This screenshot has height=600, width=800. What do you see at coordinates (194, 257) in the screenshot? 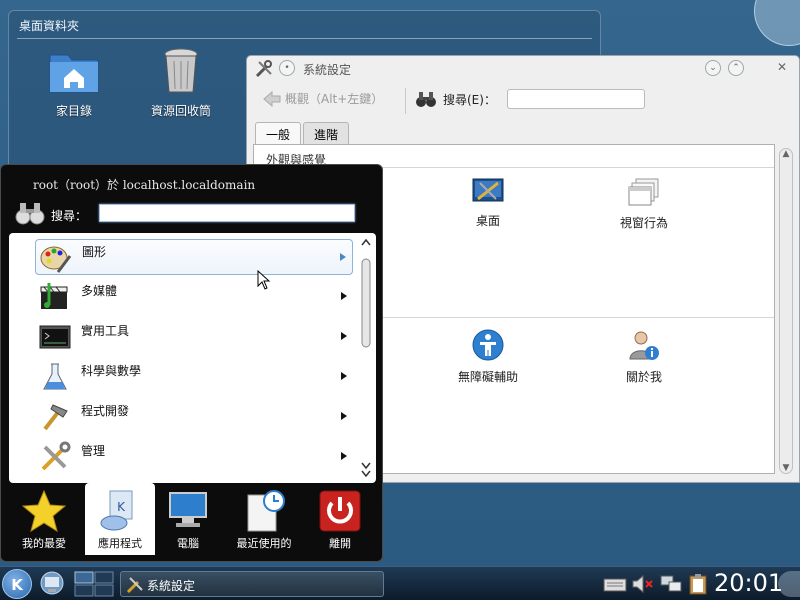
I see `kickoff-item-graphics: 圖形` at bounding box center [194, 257].